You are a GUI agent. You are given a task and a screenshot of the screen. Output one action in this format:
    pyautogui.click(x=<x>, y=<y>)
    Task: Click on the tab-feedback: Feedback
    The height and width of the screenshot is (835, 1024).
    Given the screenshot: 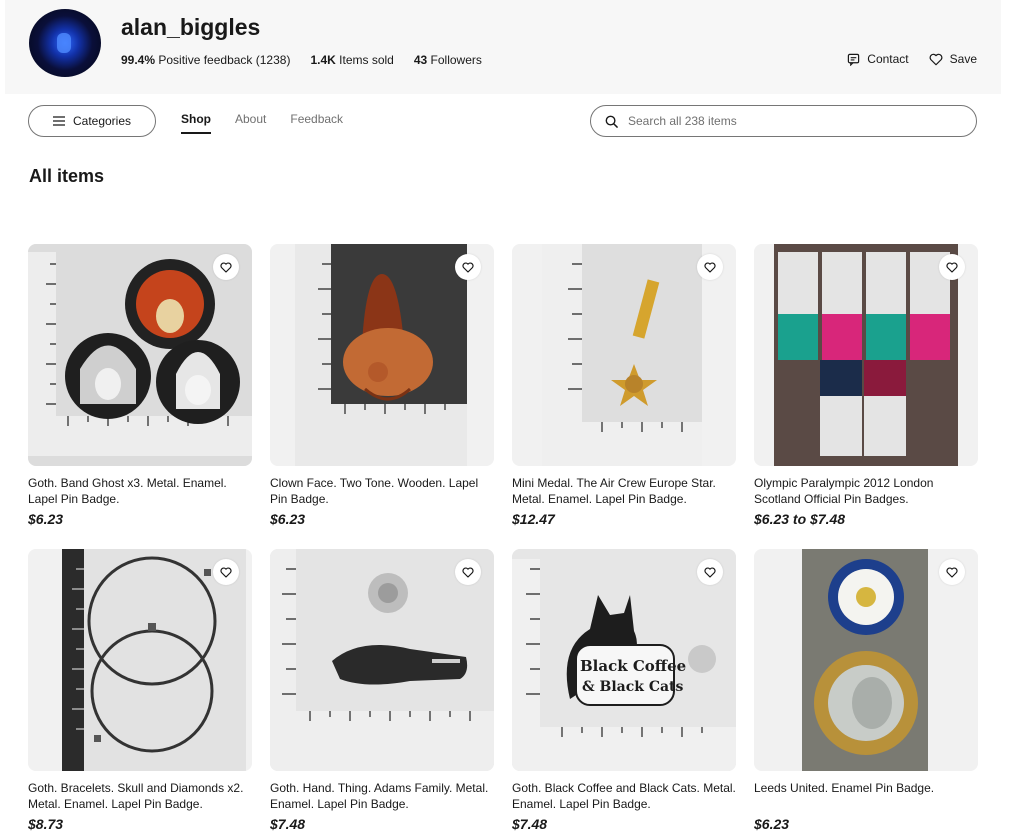 What is the action you would take?
    pyautogui.click(x=316, y=123)
    